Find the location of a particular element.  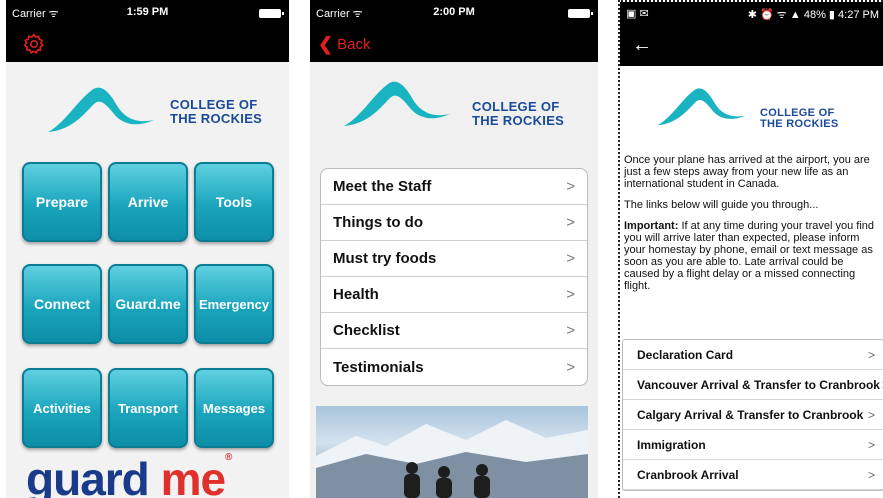

menu-item-label: Declaration Card is located at coordinates (685, 354).